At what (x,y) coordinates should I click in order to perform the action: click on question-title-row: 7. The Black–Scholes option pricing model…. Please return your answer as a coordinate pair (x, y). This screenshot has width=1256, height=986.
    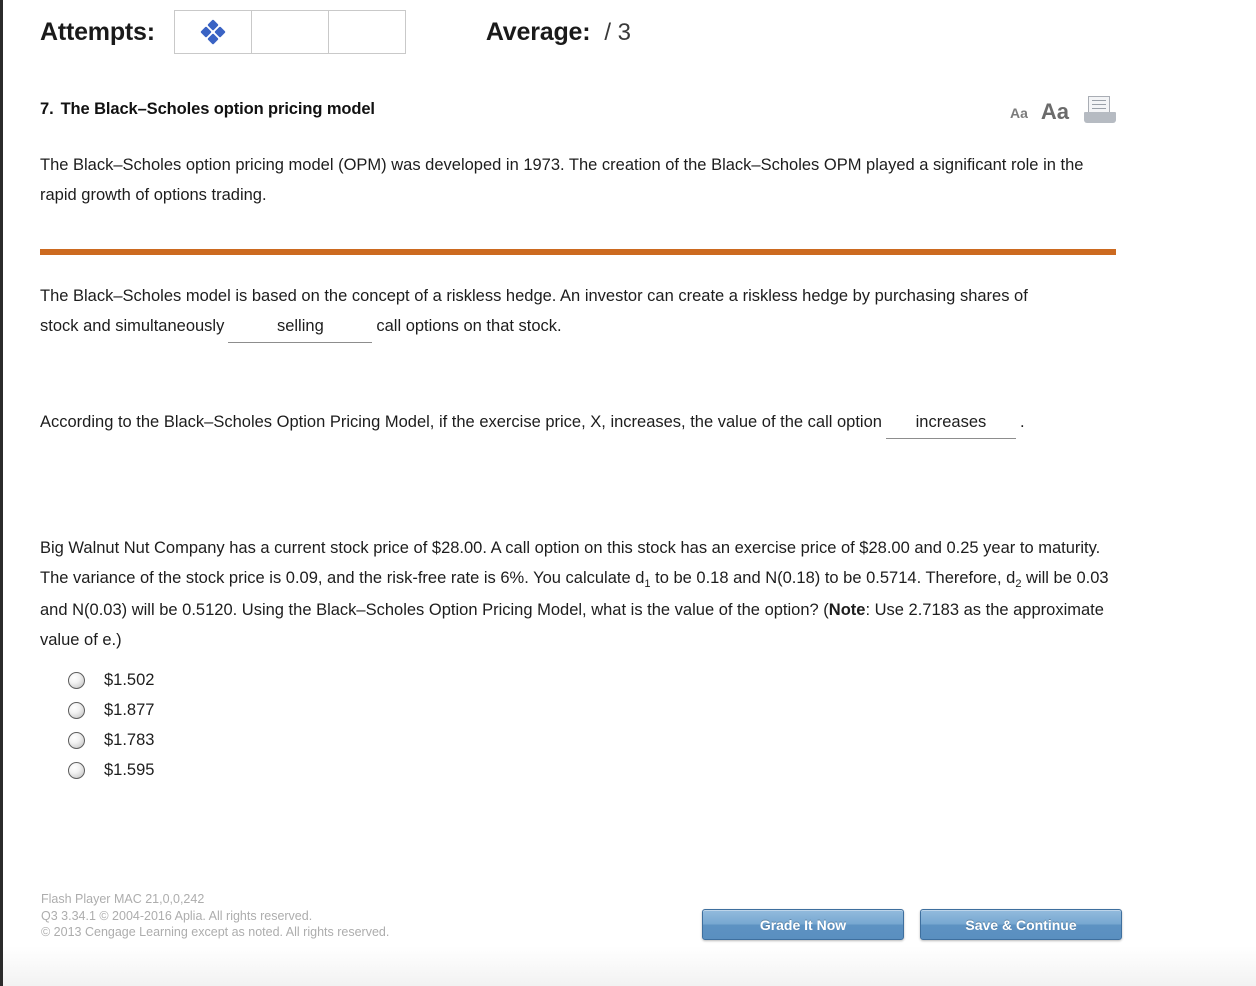
    Looking at the image, I should click on (578, 109).